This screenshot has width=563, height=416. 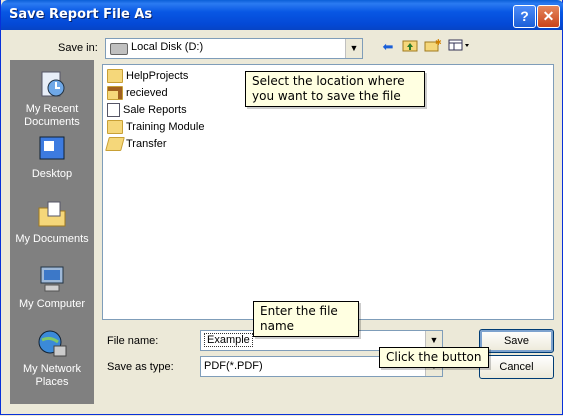 I want to click on my-documents-icon, so click(x=52, y=214).